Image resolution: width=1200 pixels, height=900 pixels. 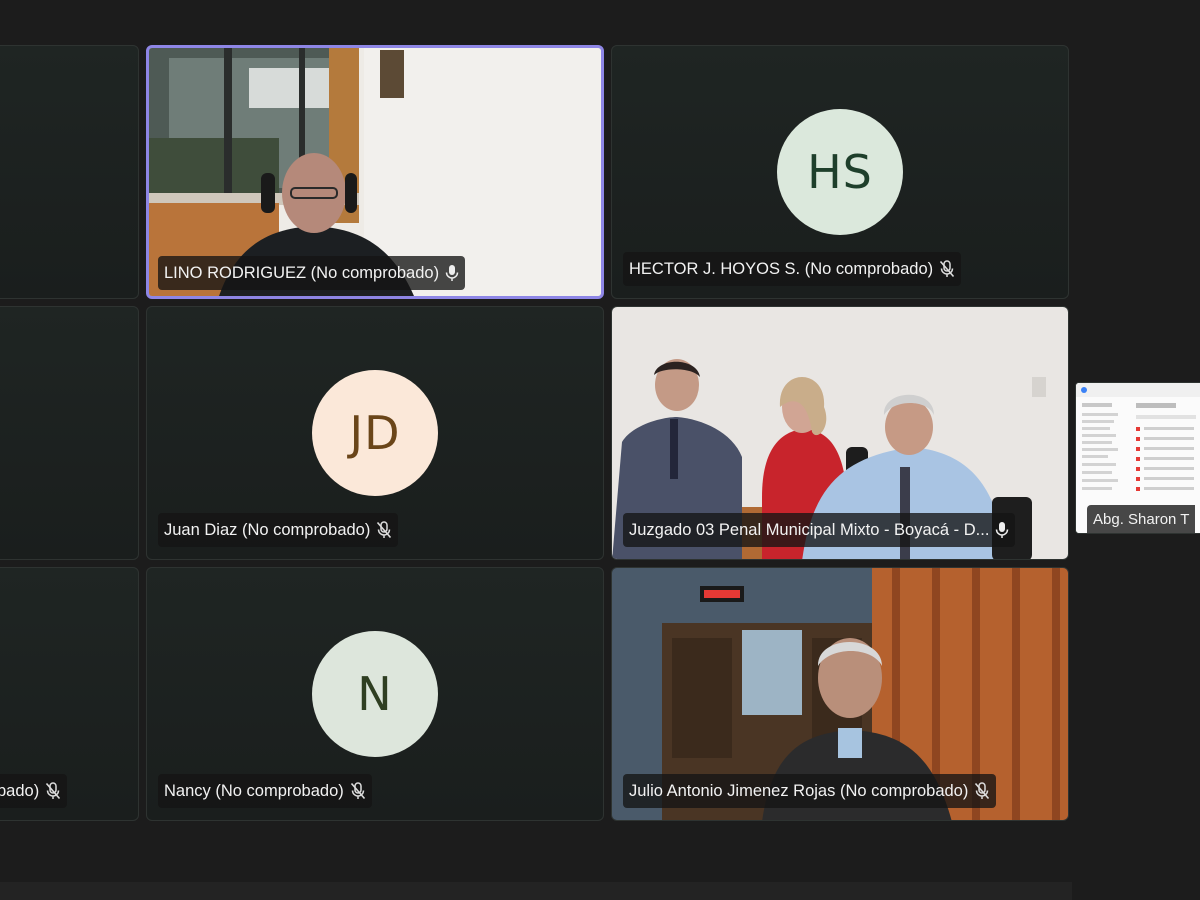 I want to click on participant-tile-partial-3: bado), so click(x=69, y=694).